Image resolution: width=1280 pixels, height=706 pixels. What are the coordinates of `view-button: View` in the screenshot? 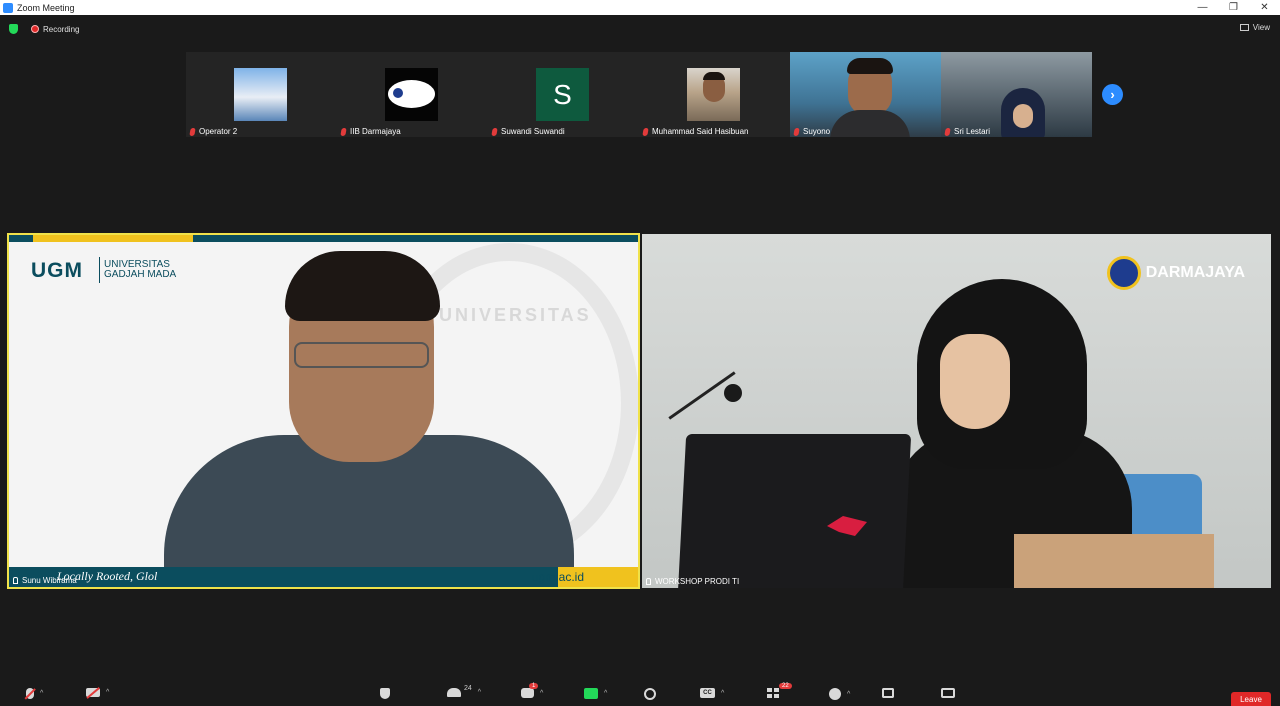 It's located at (1254, 27).